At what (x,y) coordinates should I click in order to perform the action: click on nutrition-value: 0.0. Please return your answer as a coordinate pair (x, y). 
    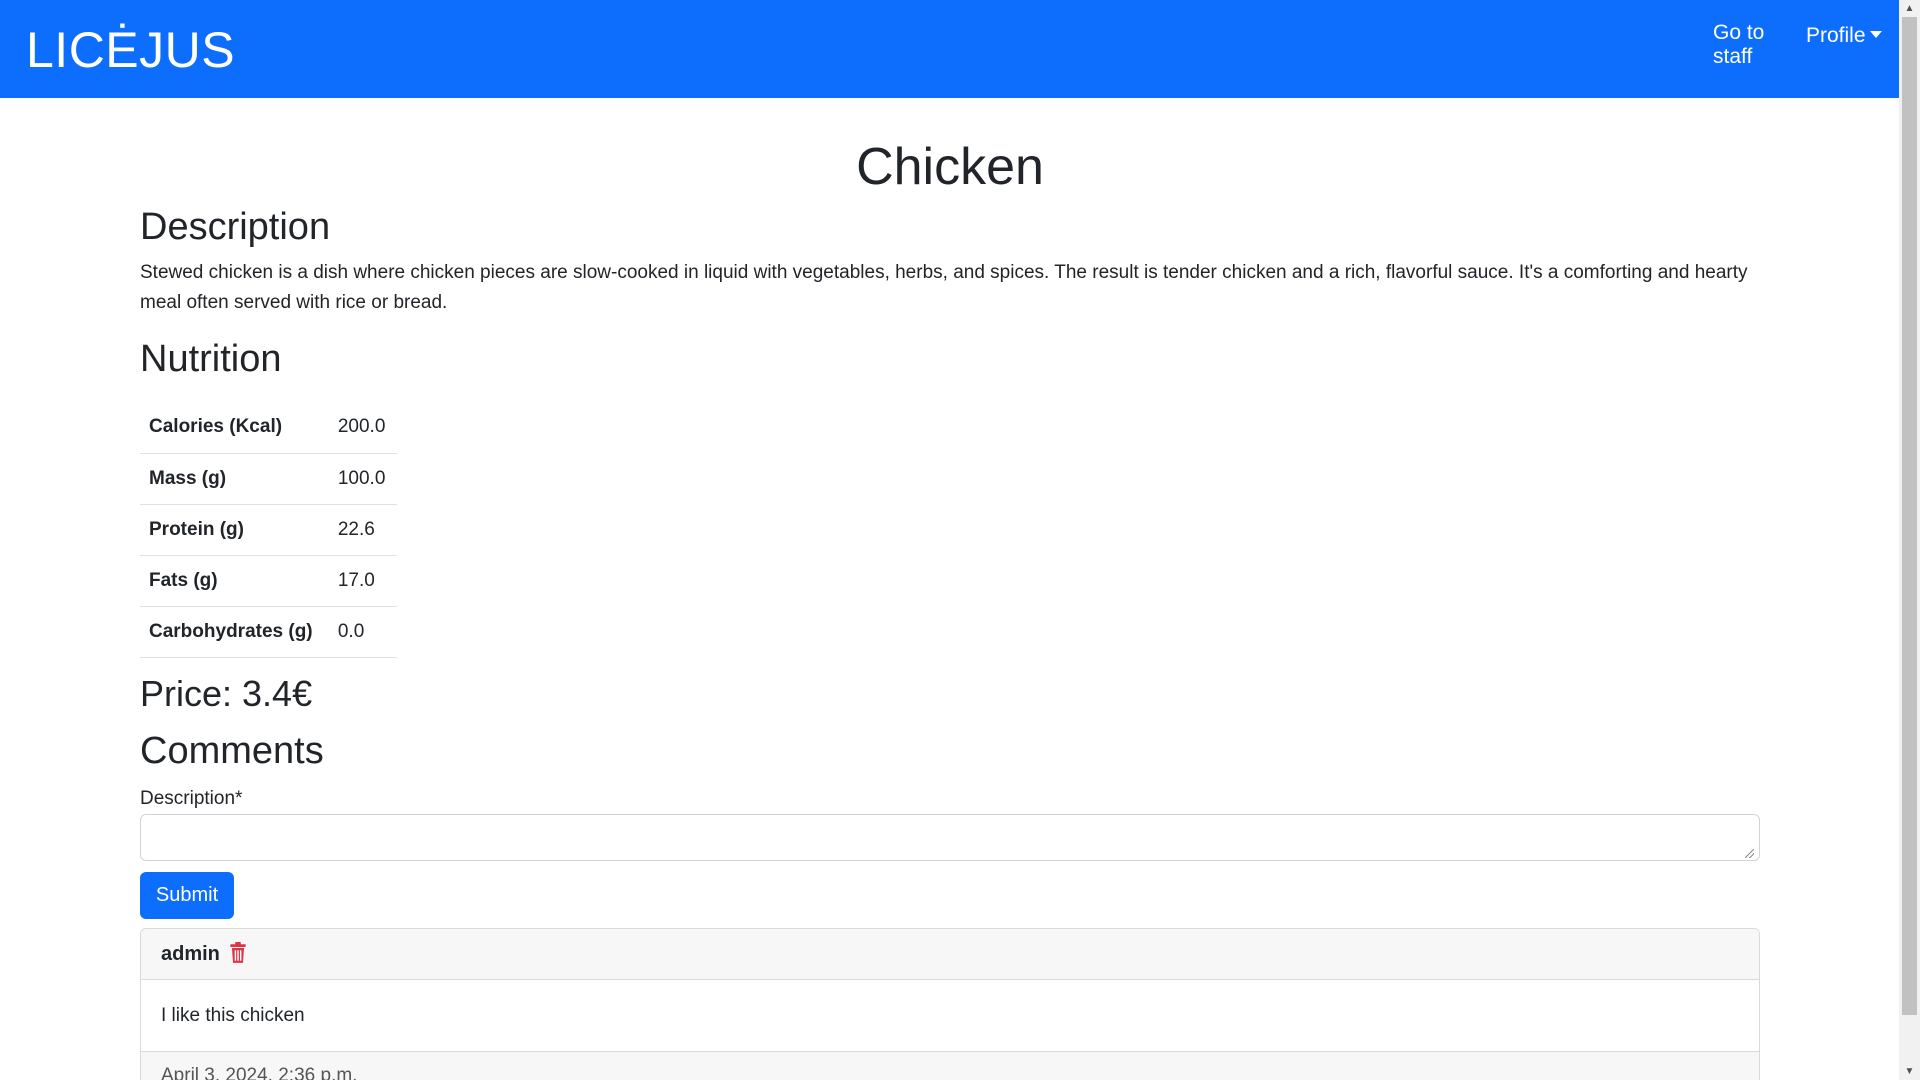
    Looking at the image, I should click on (362, 632).